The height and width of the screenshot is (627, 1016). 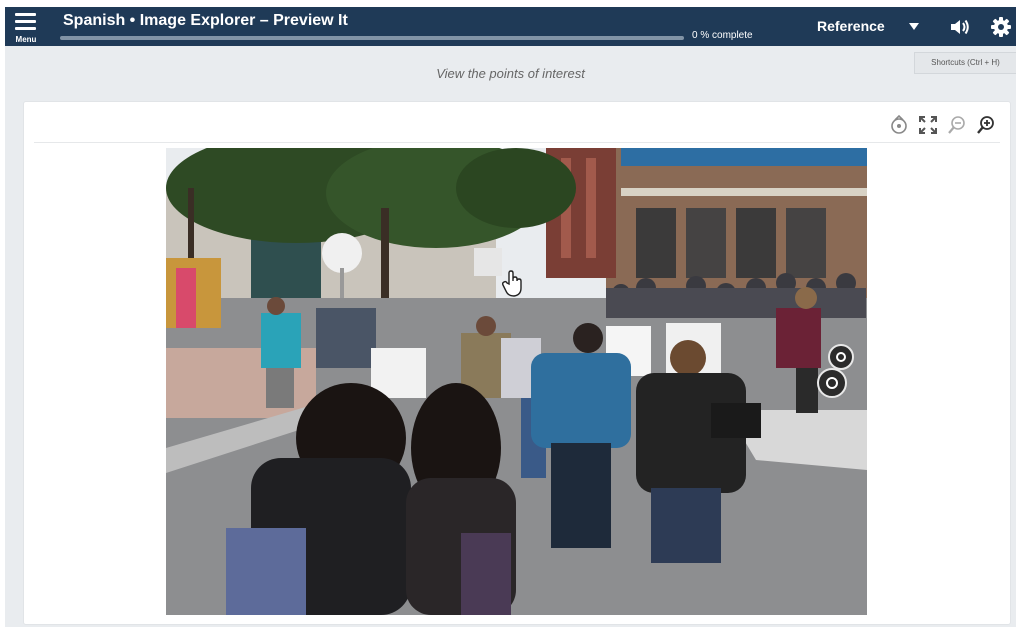 What do you see at coordinates (851, 26) in the screenshot?
I see `reference-button: Reference` at bounding box center [851, 26].